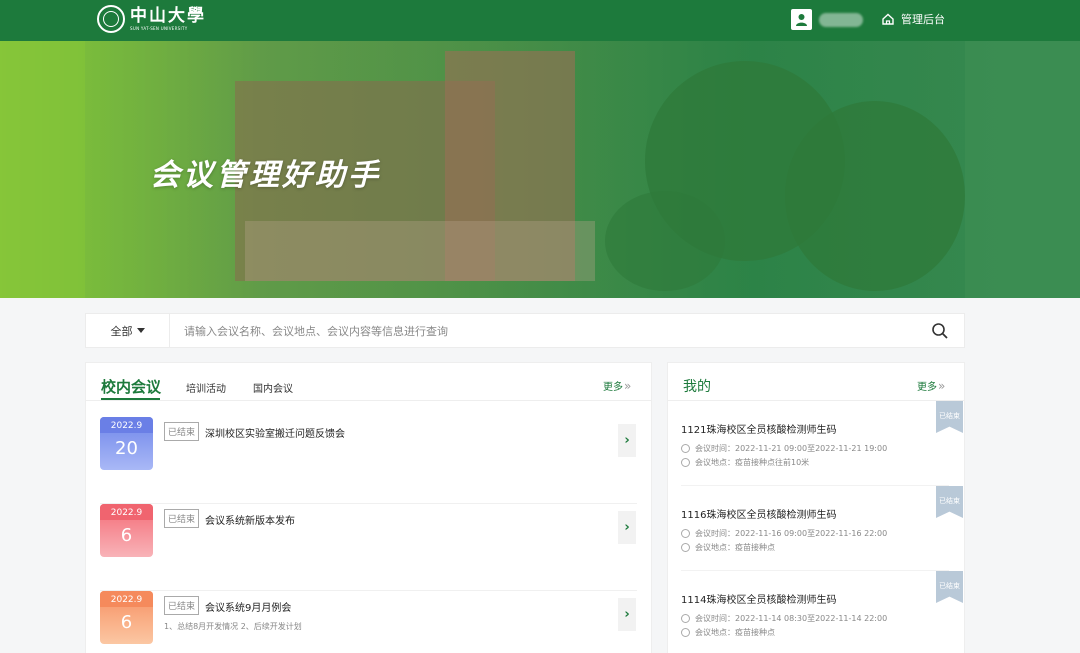 The height and width of the screenshot is (653, 1080). I want to click on search-input, so click(544, 331).